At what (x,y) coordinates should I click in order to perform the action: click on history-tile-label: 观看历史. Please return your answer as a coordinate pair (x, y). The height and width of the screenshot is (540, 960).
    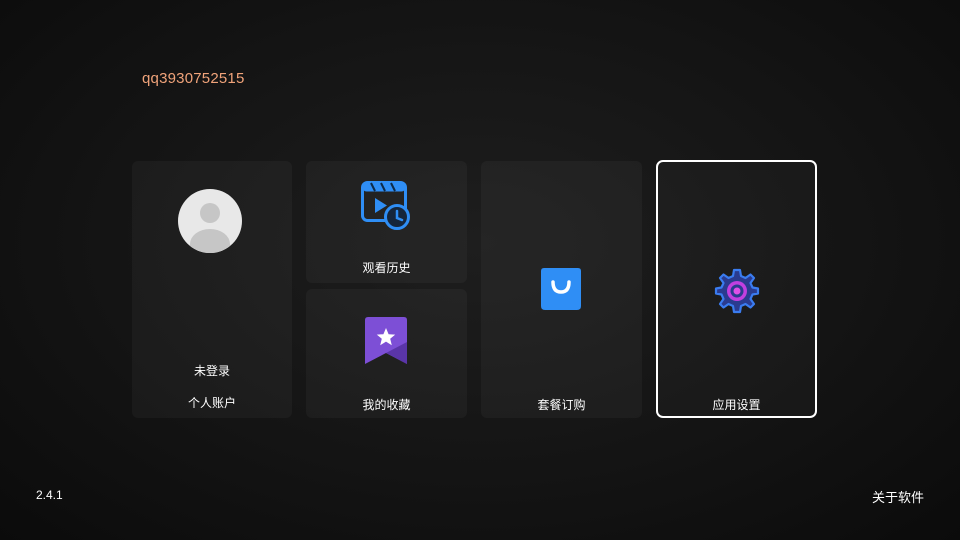
    Looking at the image, I should click on (386, 268).